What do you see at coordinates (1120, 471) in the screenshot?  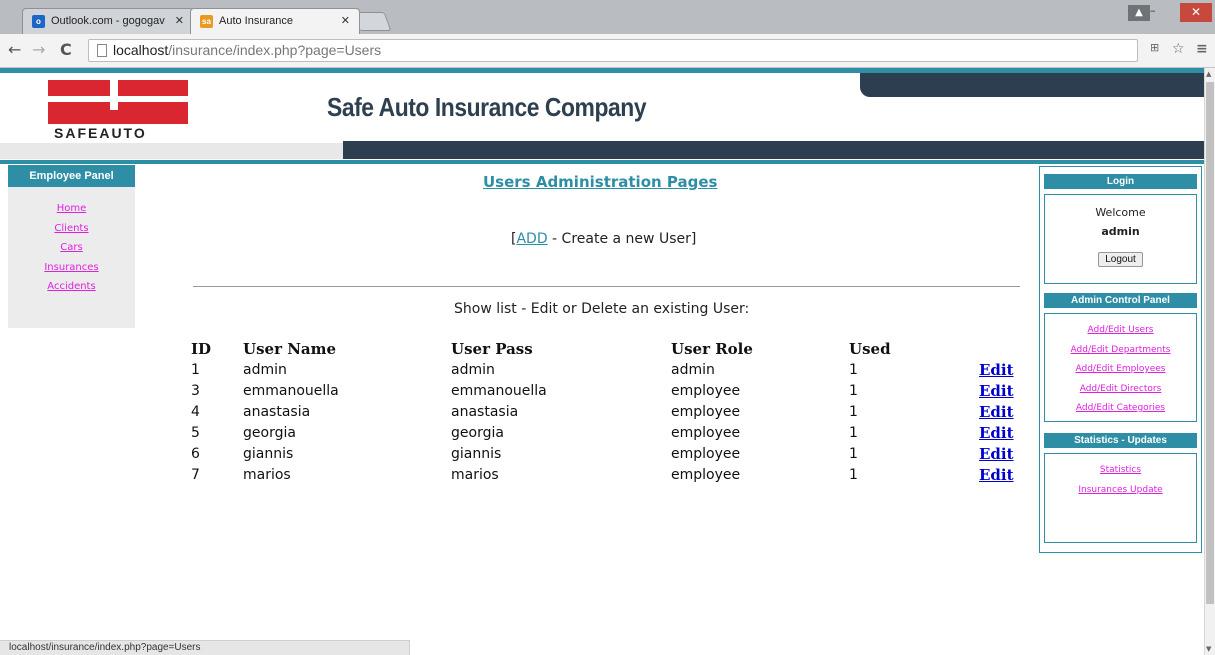 I see `link-statistics: Statistics` at bounding box center [1120, 471].